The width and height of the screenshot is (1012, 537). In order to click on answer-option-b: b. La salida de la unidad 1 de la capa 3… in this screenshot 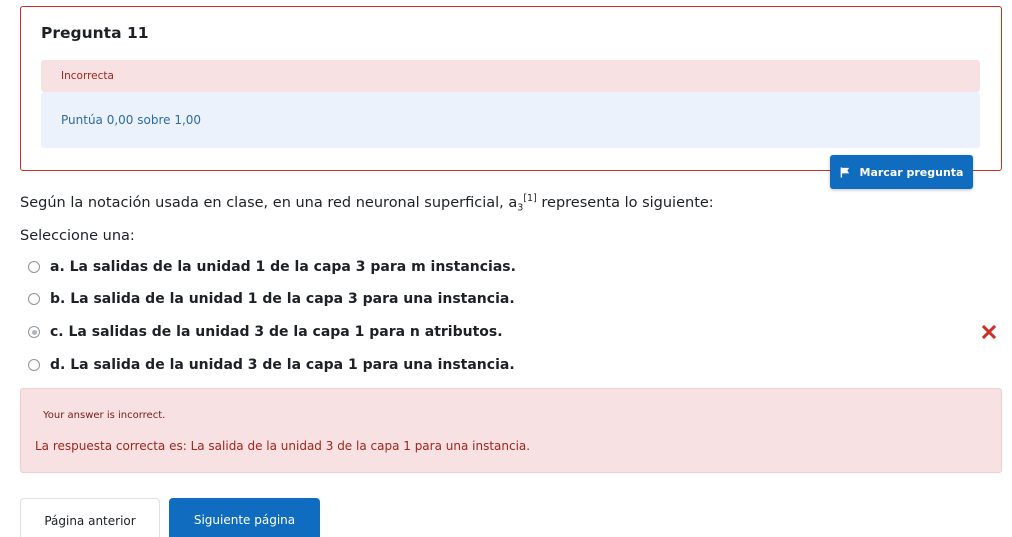, I will do `click(514, 299)`.